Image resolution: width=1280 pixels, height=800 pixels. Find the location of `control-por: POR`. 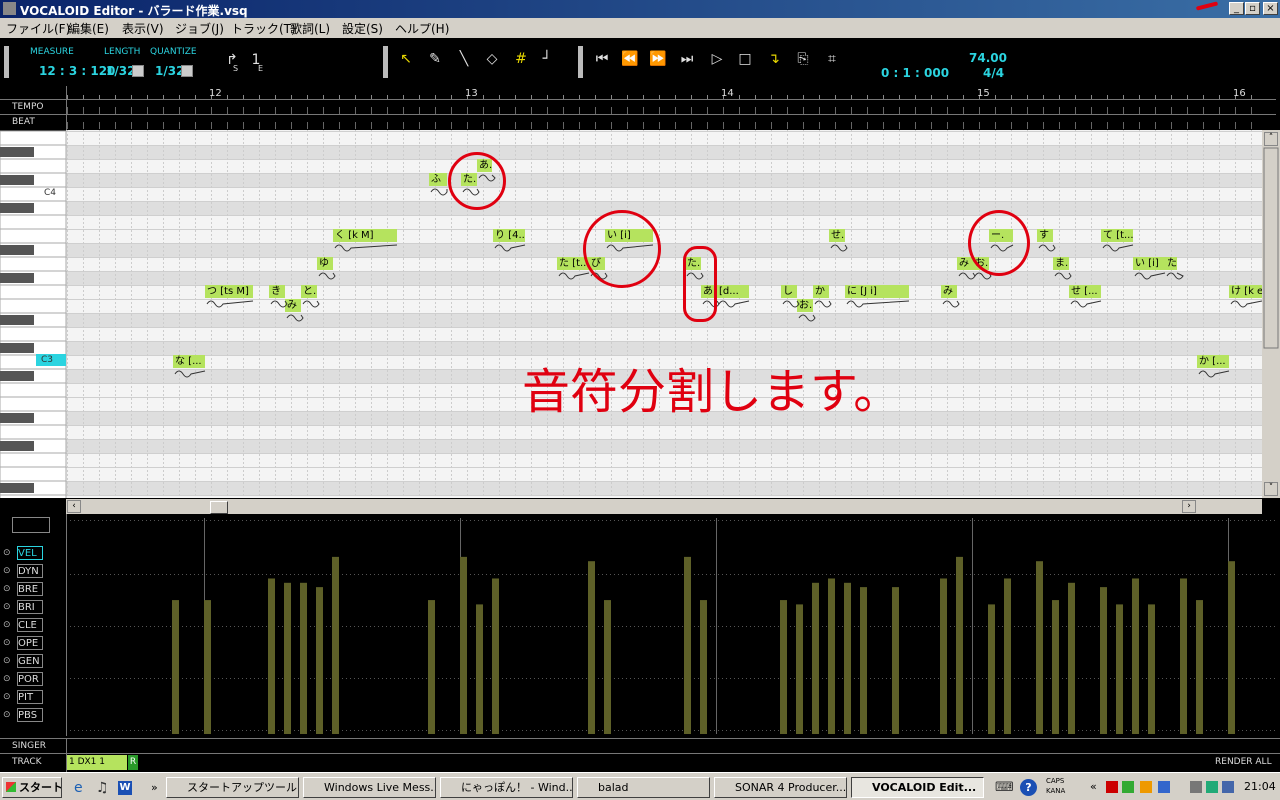

control-por: POR is located at coordinates (30, 679).